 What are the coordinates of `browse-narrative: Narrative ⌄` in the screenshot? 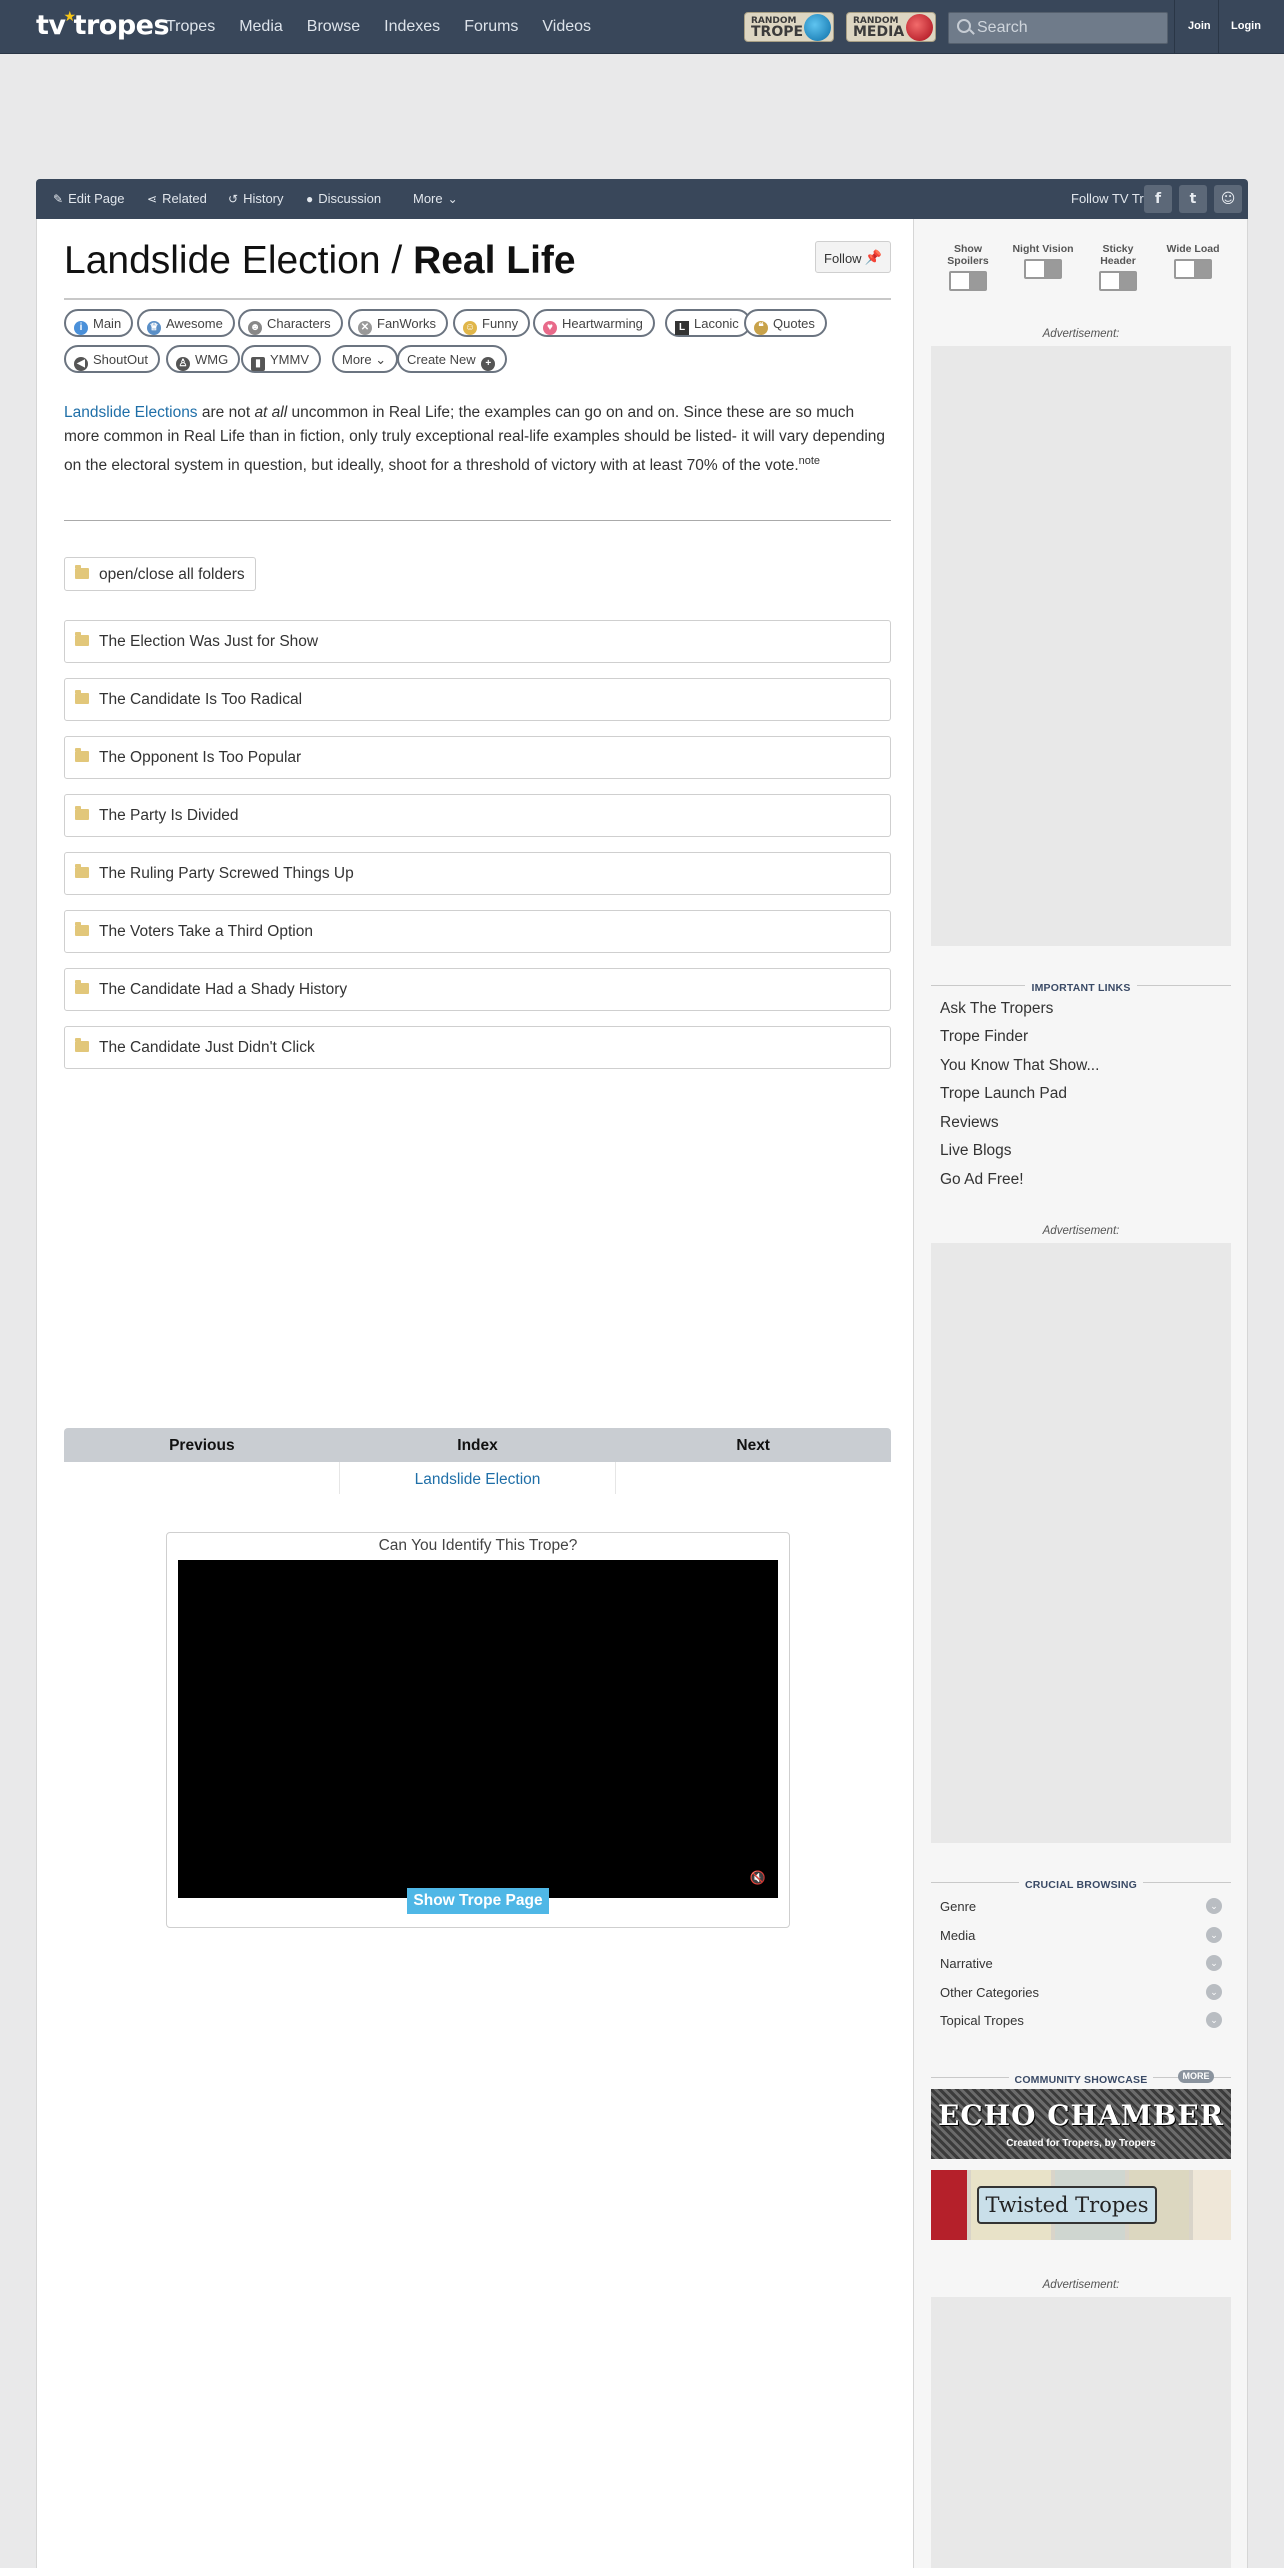 It's located at (1081, 1963).